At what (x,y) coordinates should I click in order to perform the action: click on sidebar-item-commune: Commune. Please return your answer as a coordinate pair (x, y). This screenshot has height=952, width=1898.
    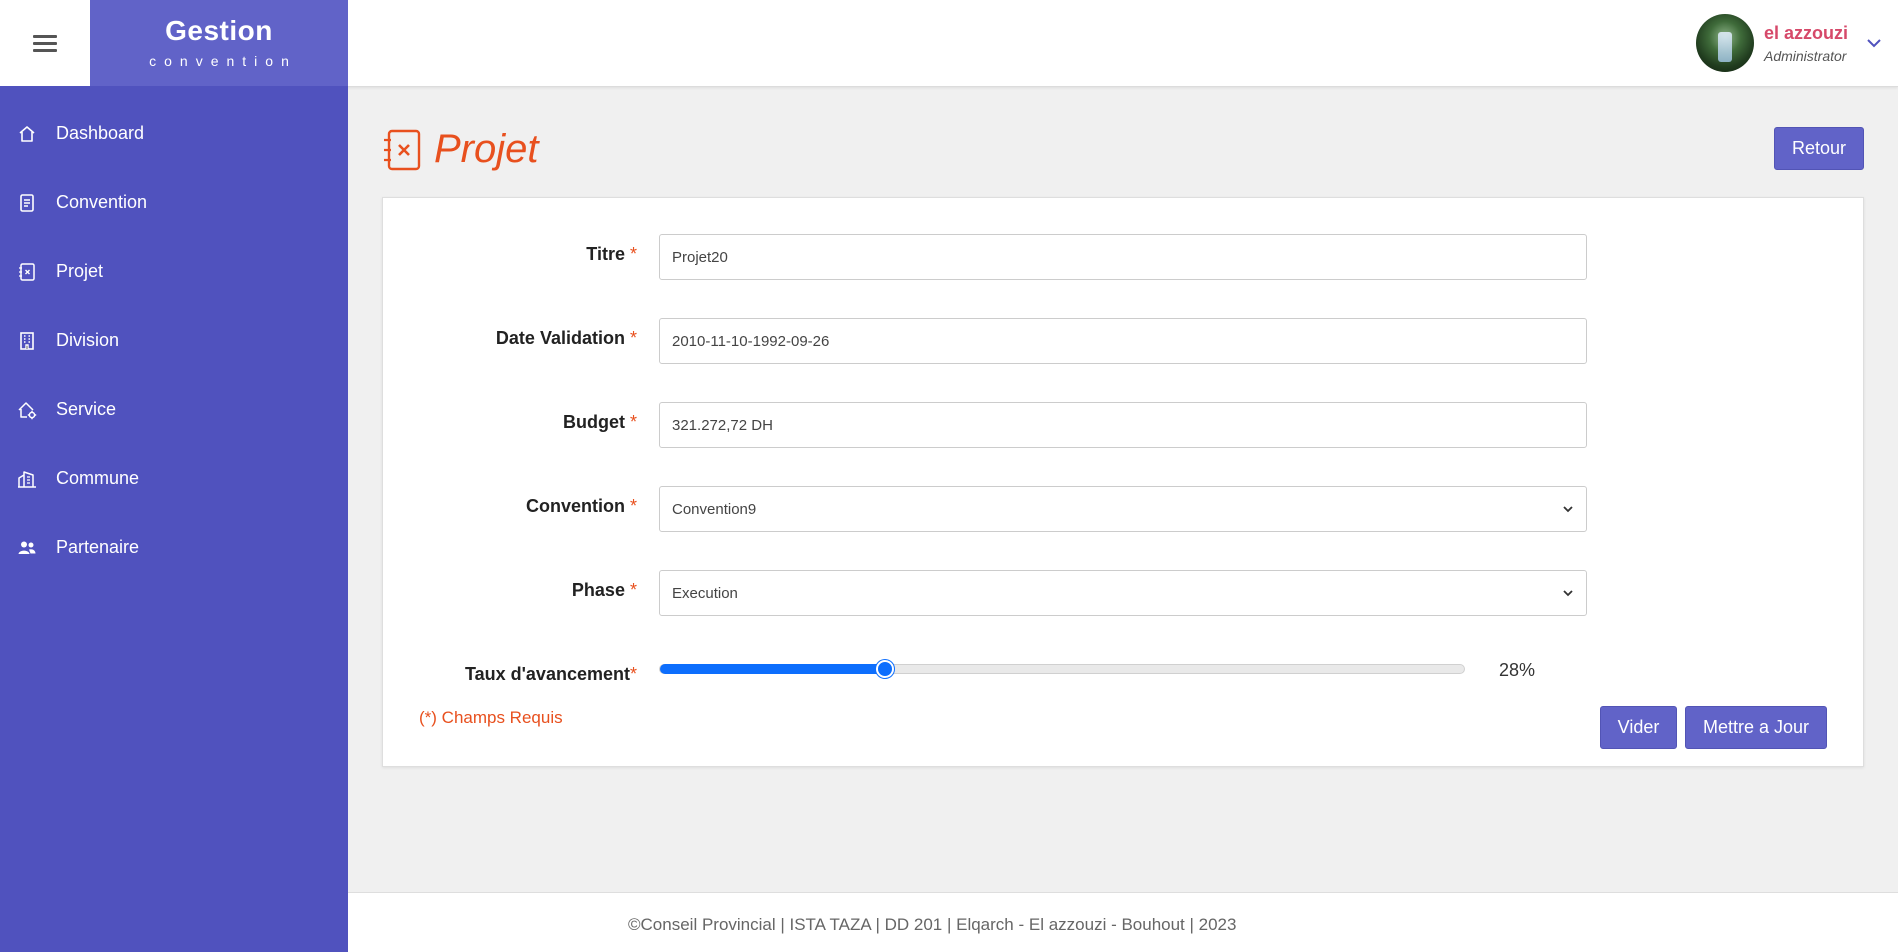
    Looking at the image, I should click on (174, 478).